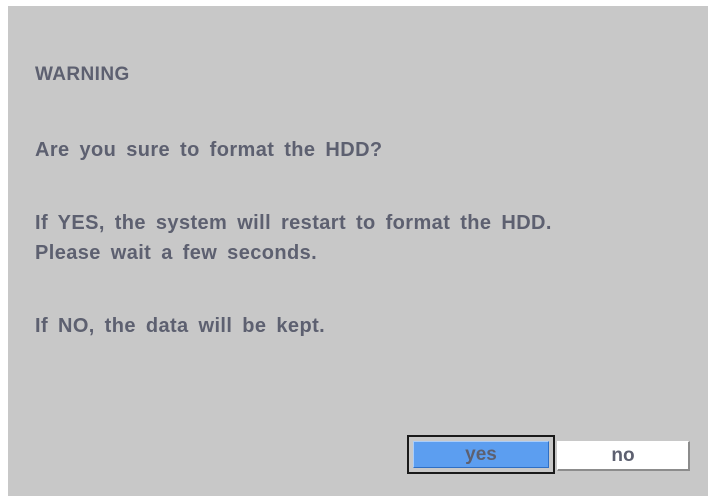  What do you see at coordinates (176, 253) in the screenshot?
I see `yes-explanation-line-2: Please wait a few seconds.` at bounding box center [176, 253].